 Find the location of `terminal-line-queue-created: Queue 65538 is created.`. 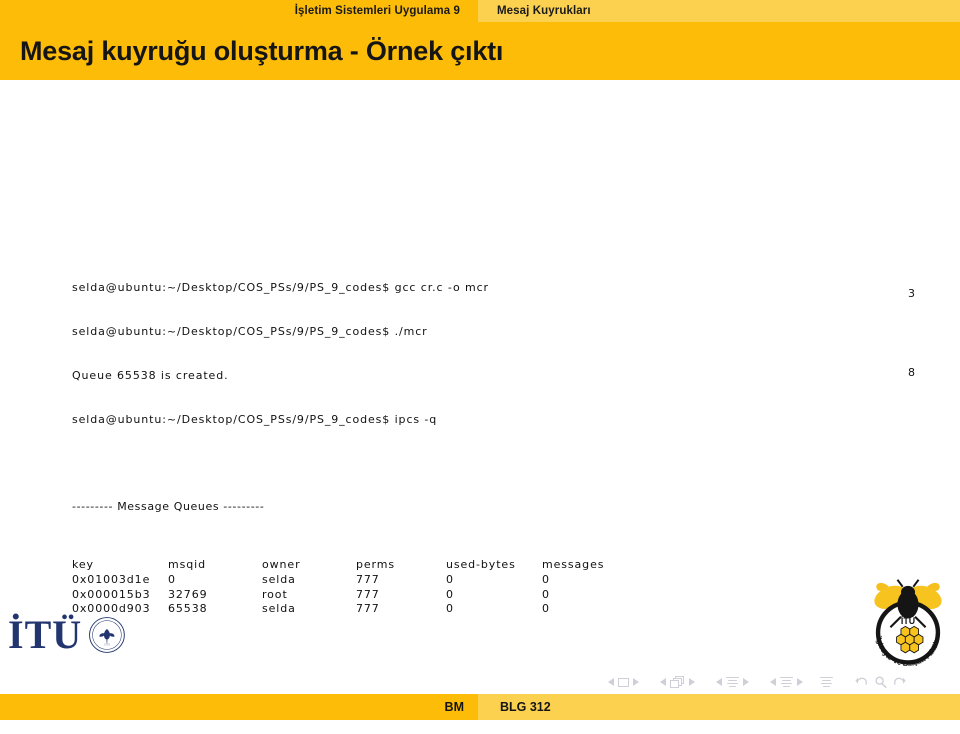

terminal-line-queue-created: Queue 65538 is created. is located at coordinates (150, 375).